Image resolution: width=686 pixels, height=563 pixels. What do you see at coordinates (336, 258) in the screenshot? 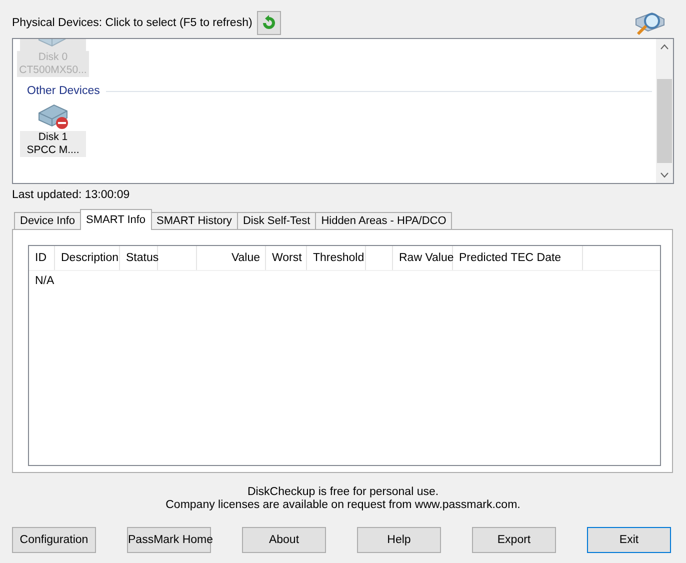
I see `column-header: Threshold` at bounding box center [336, 258].